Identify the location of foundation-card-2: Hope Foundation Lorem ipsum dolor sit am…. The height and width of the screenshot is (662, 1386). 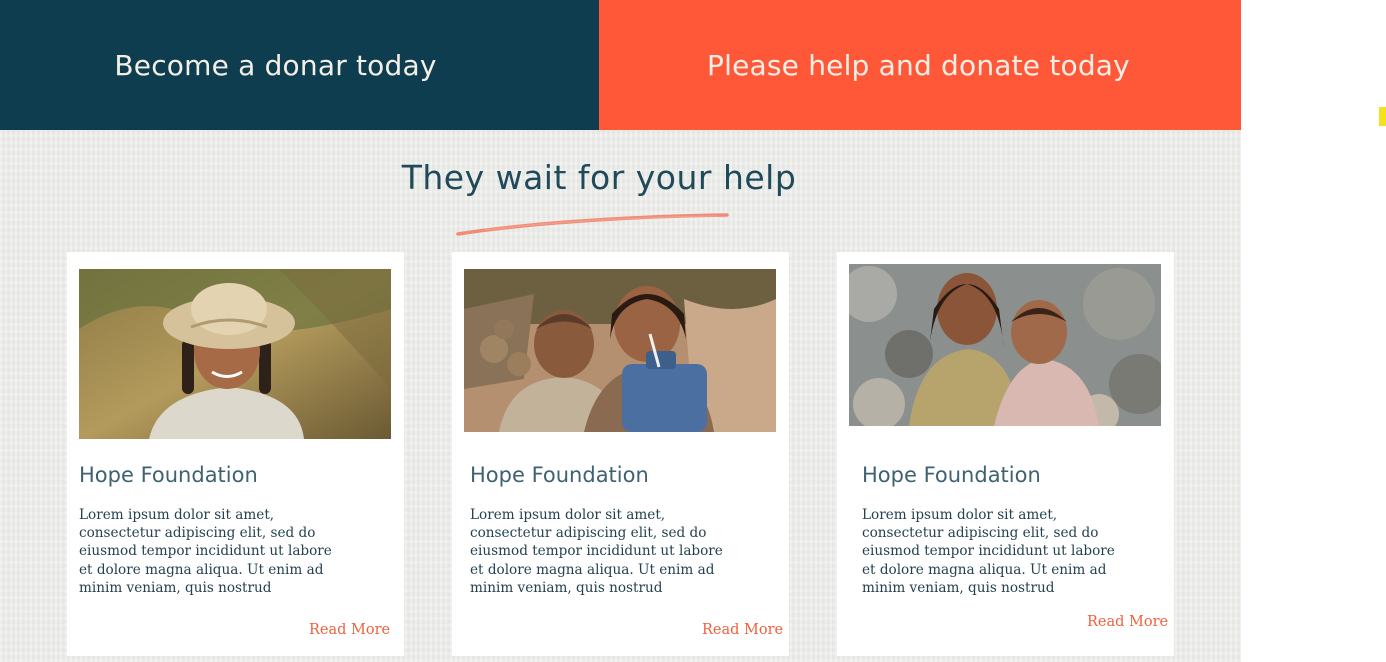
(620, 454).